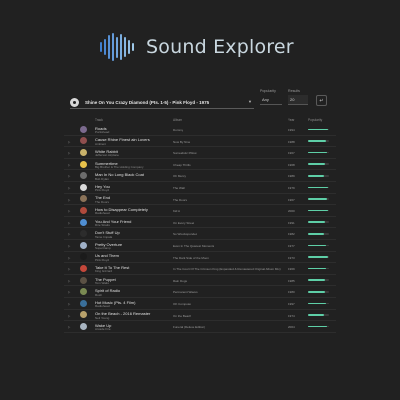  What do you see at coordinates (271, 100) in the screenshot?
I see `popularity-select: Any` at bounding box center [271, 100].